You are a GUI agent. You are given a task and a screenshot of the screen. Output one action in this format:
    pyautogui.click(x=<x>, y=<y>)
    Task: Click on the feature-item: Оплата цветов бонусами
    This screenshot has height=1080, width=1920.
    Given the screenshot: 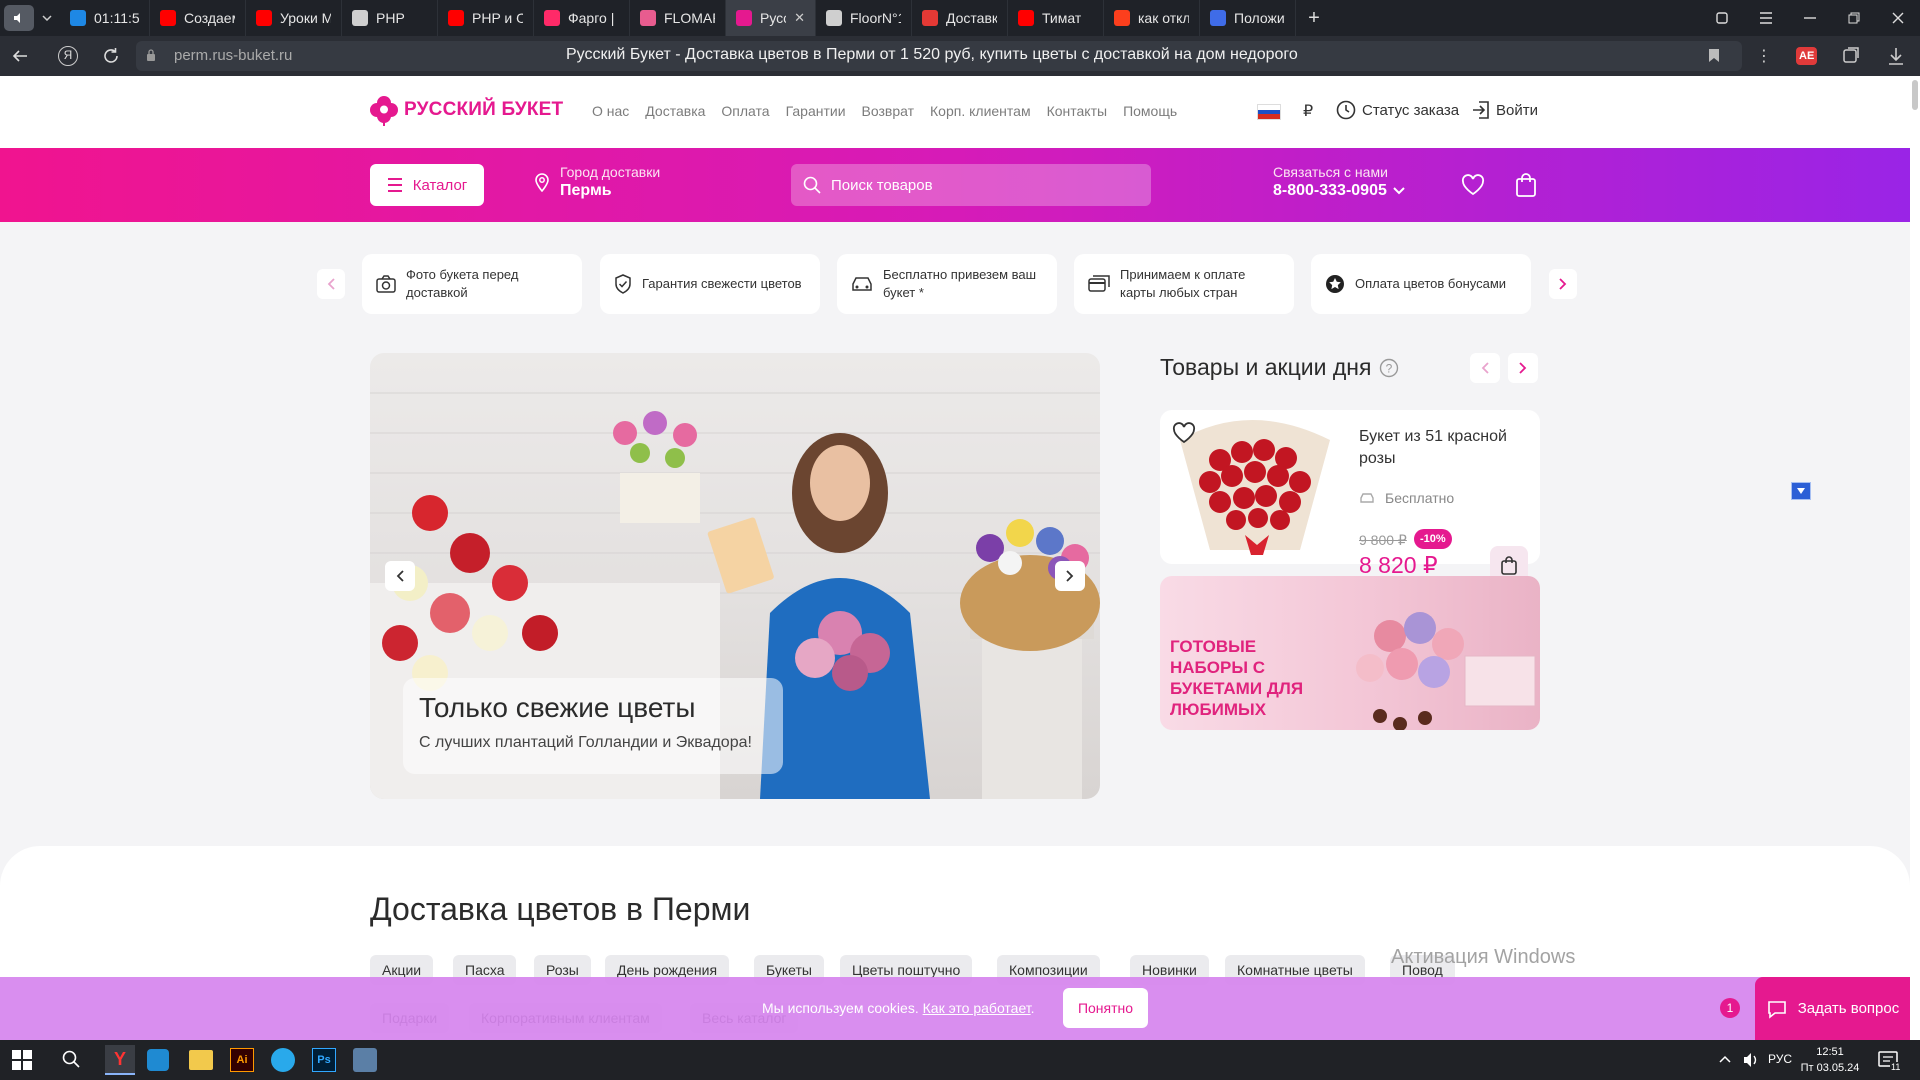 What is the action you would take?
    pyautogui.click(x=1421, y=284)
    